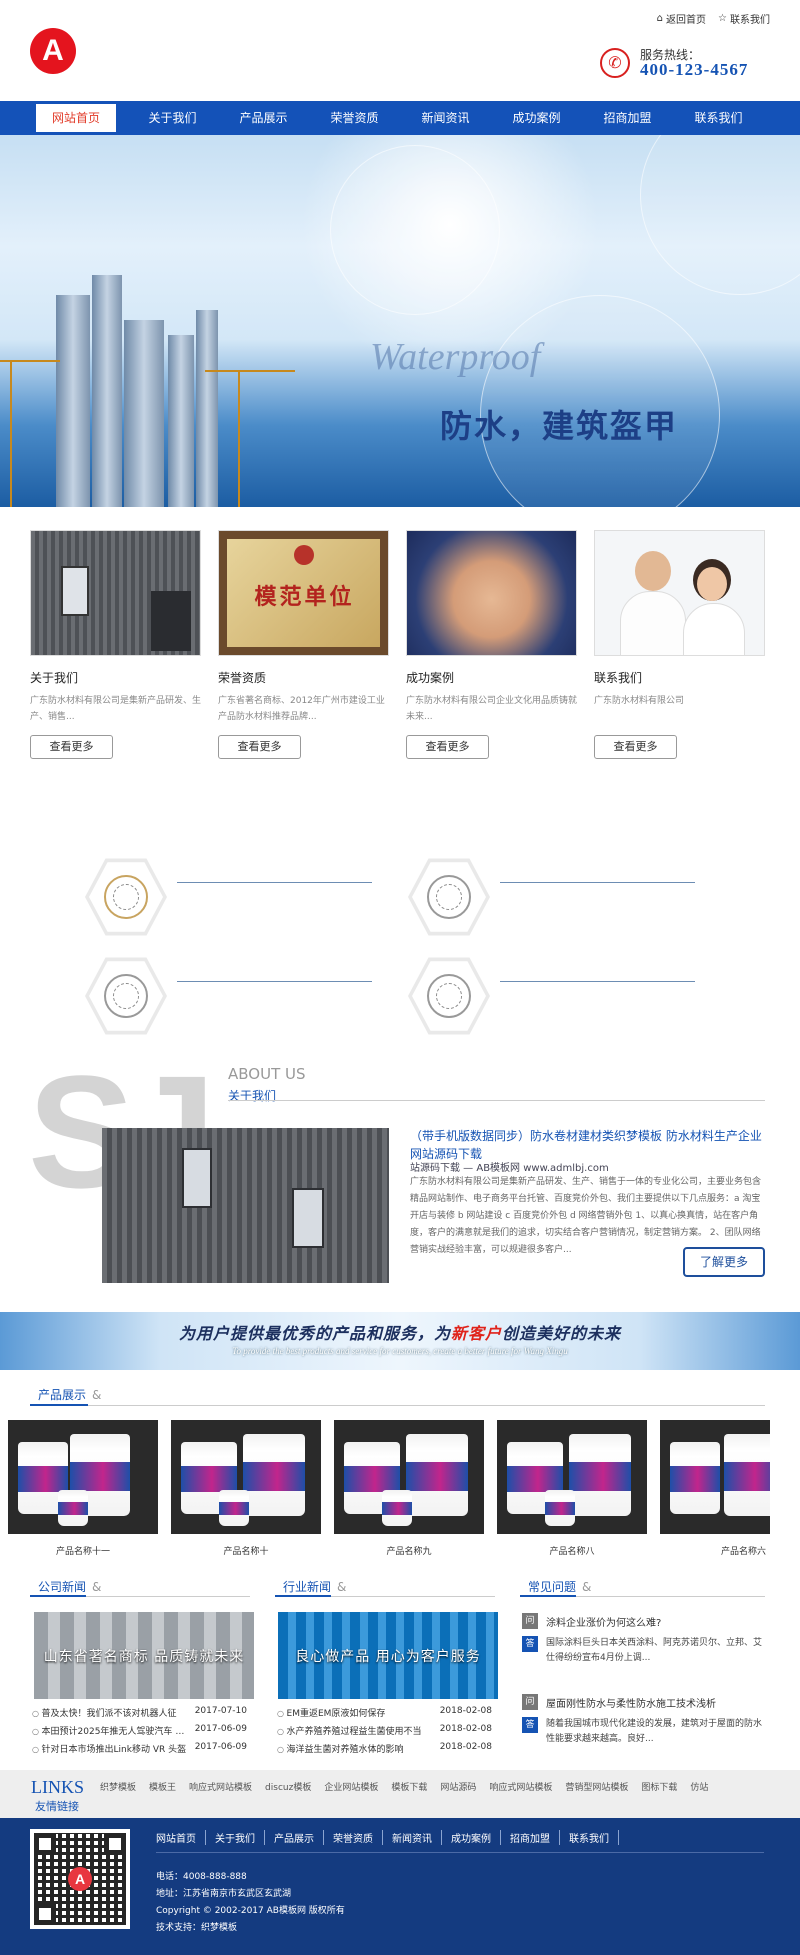  I want to click on top-links: ⌂ 返回首页 ☆ 联系我们, so click(713, 18).